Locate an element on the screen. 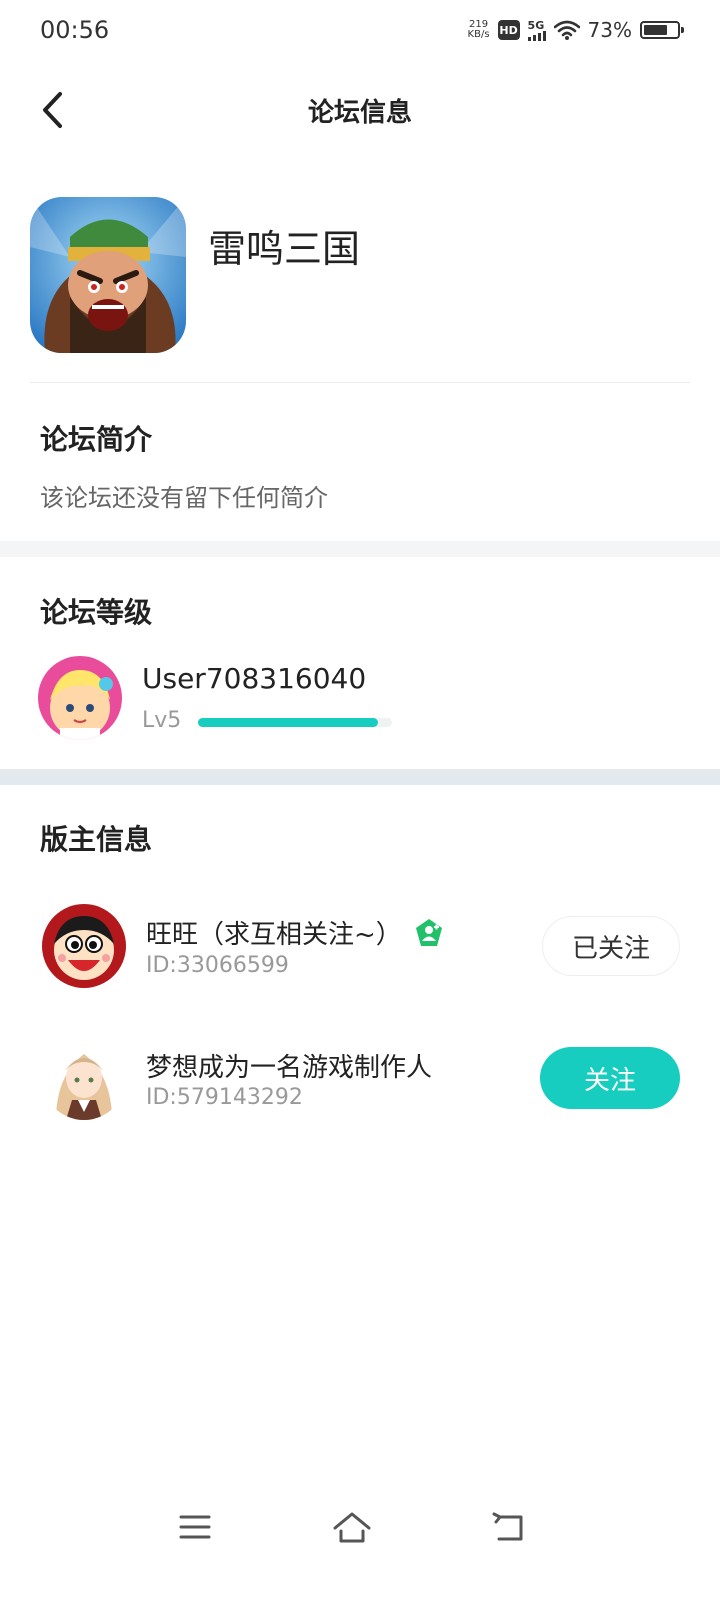  game-icon is located at coordinates (108, 275).